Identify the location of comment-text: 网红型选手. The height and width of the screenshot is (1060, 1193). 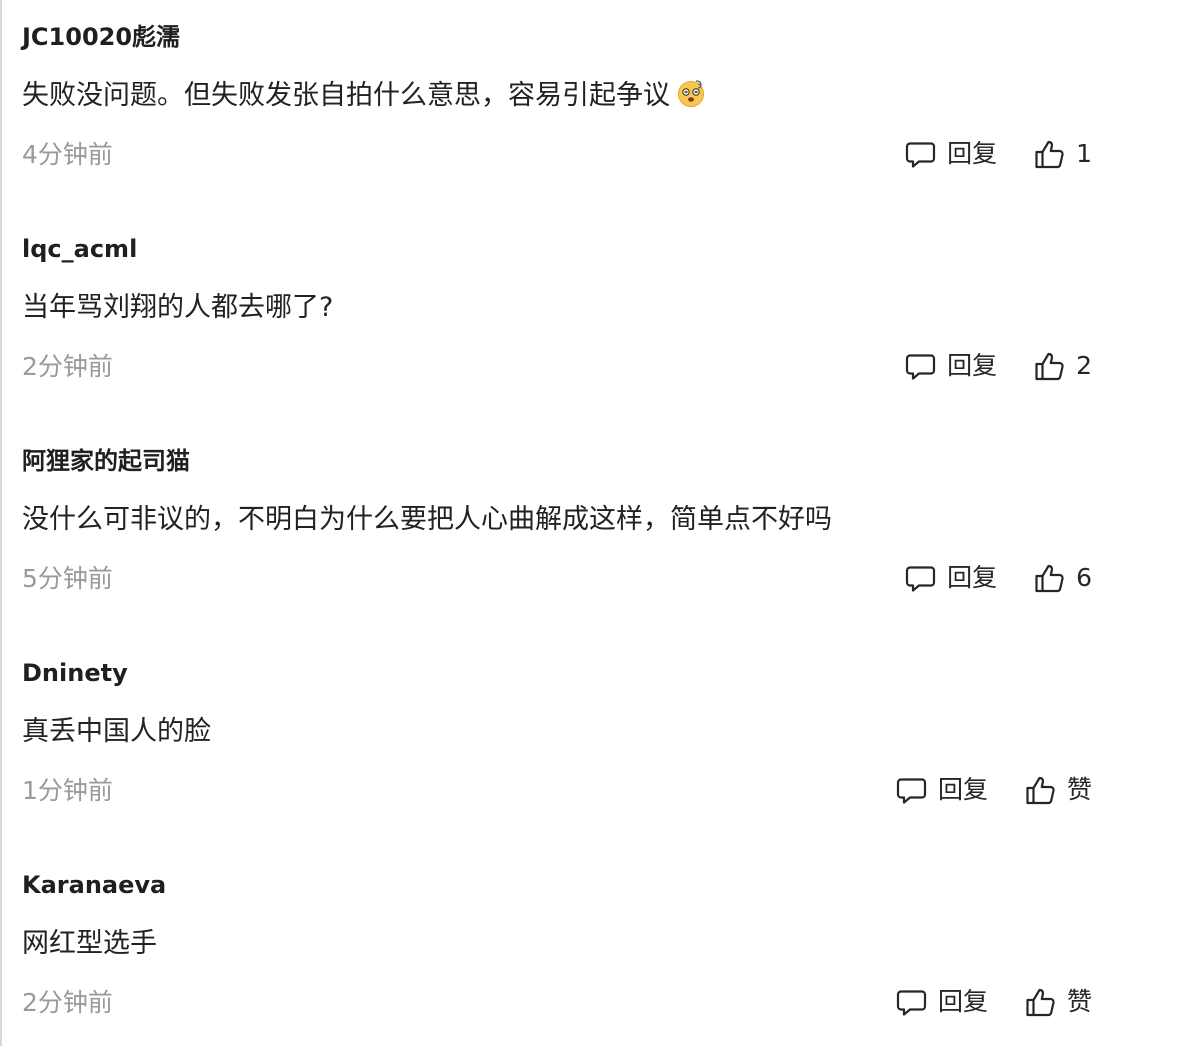
(89, 943).